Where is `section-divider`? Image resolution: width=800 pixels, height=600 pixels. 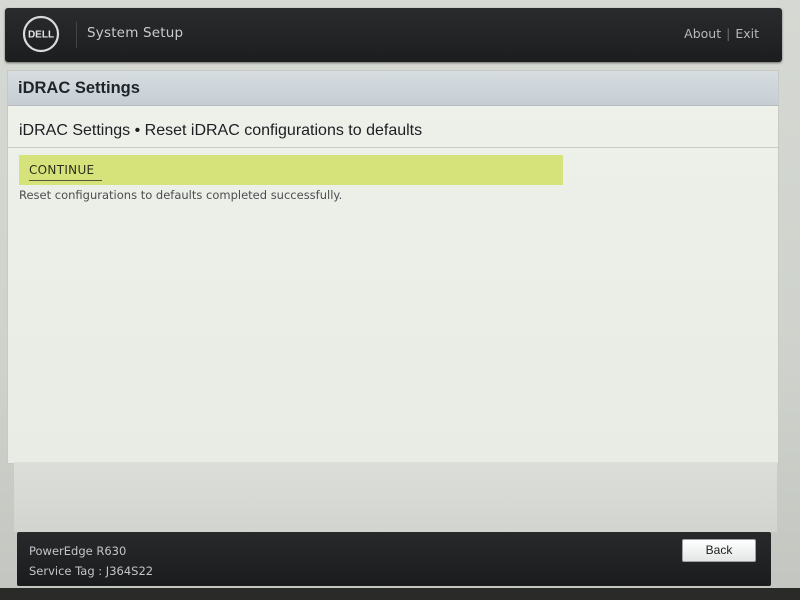 section-divider is located at coordinates (393, 147).